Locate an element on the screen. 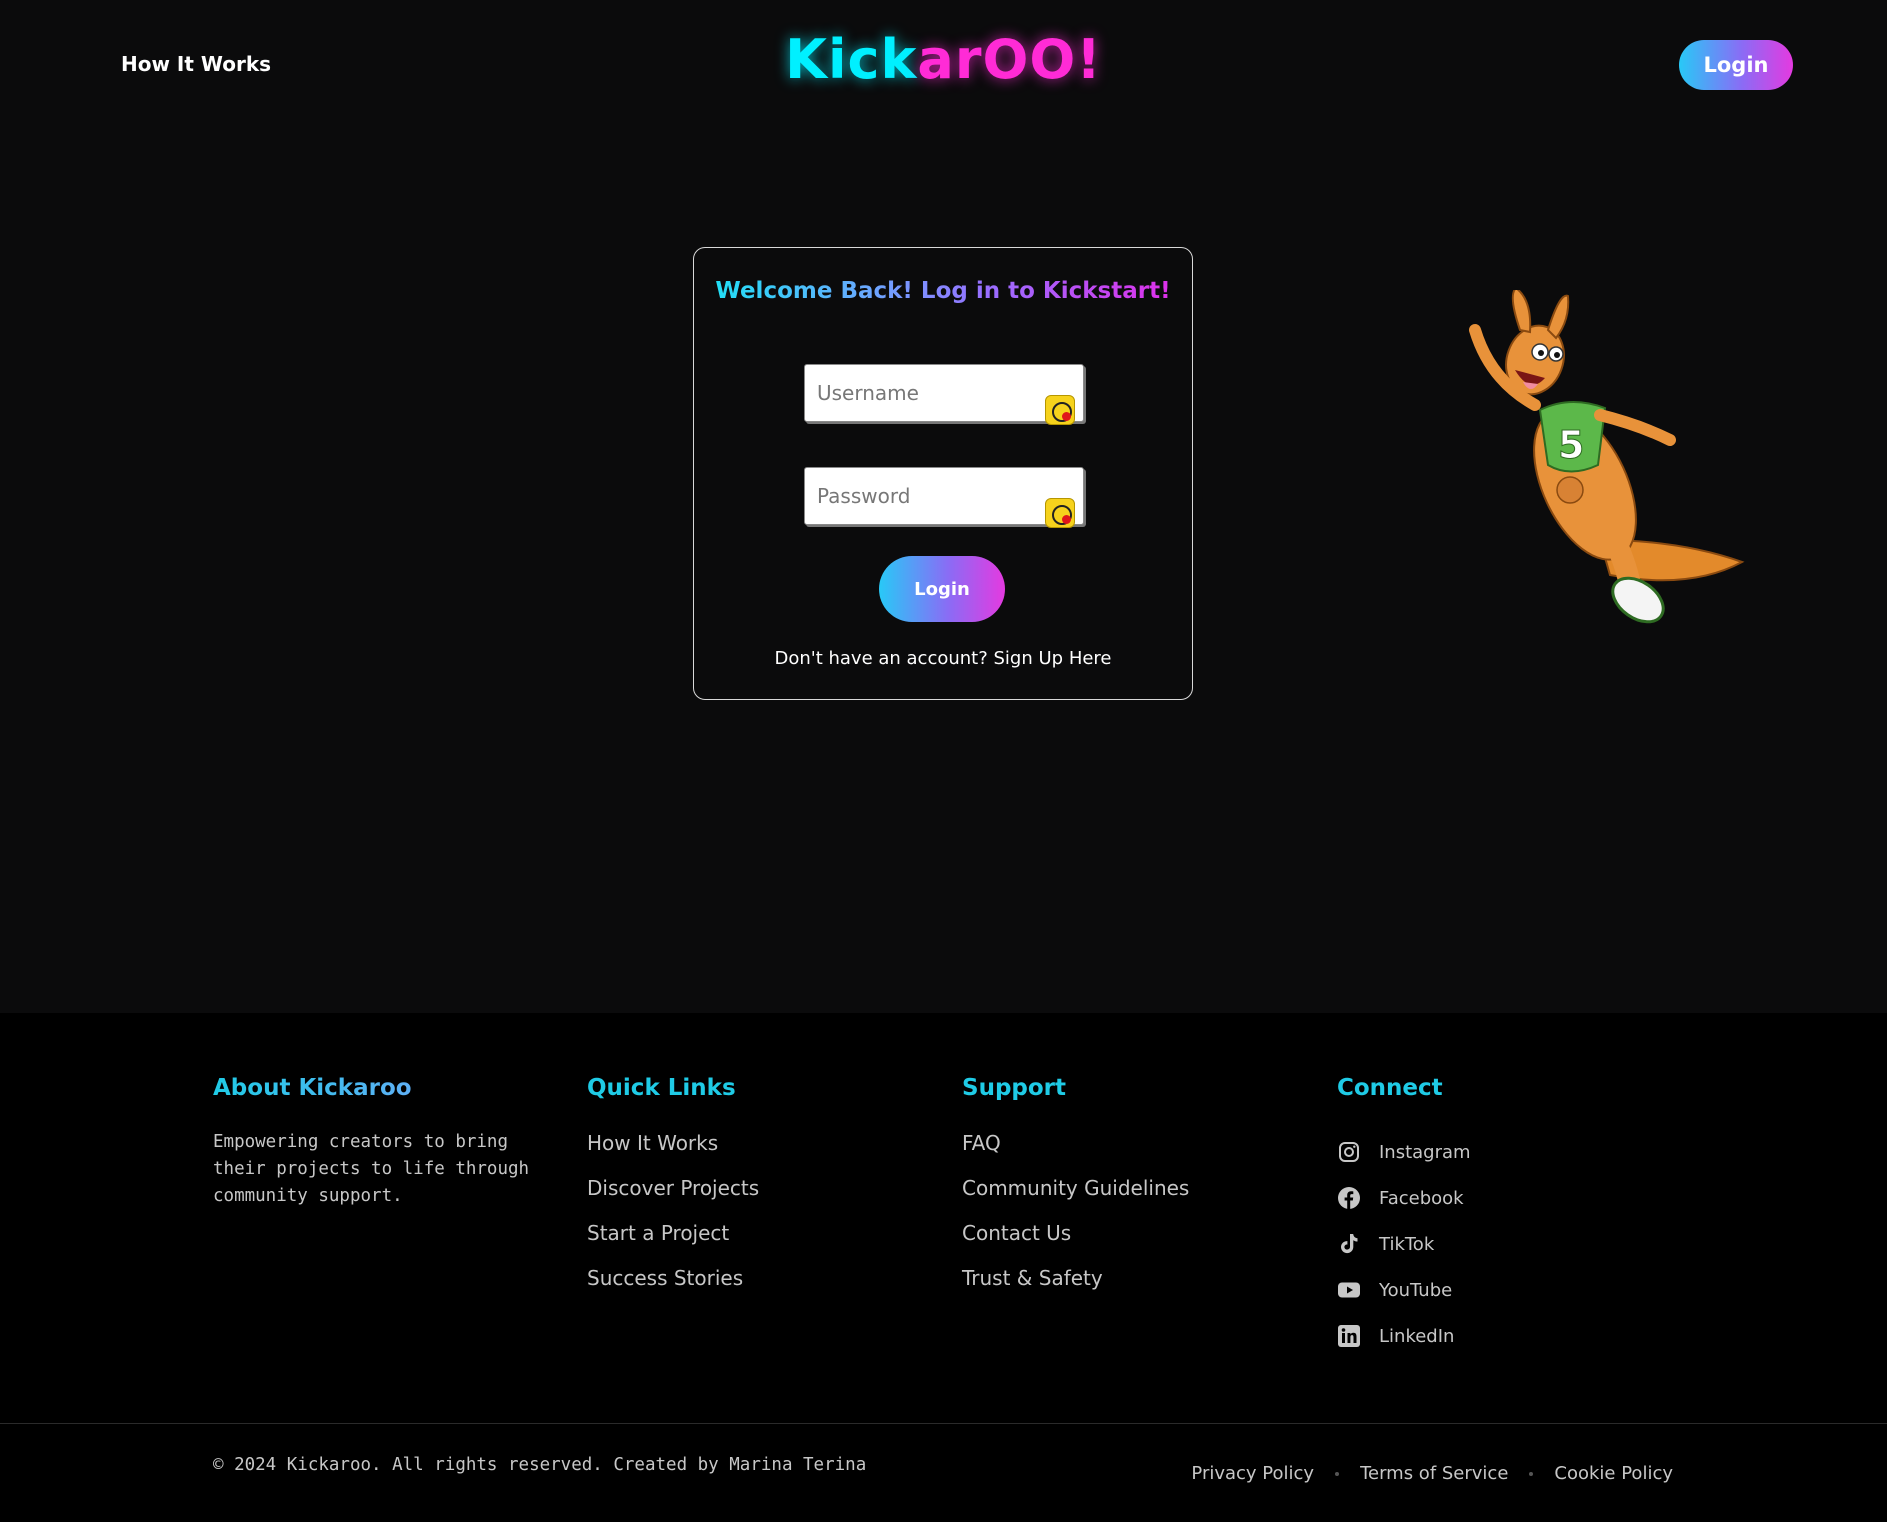  username-field-wrapper is located at coordinates (944, 394).